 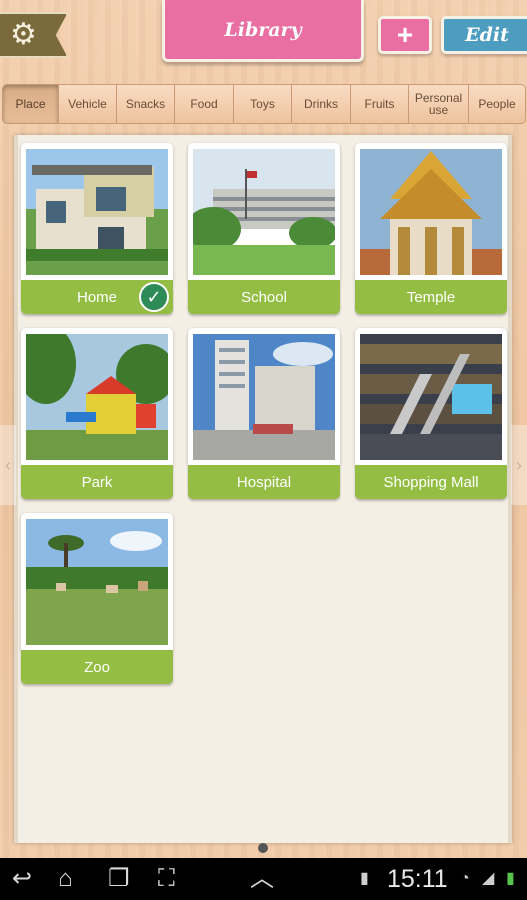 What do you see at coordinates (97, 482) in the screenshot?
I see `card-label: Park` at bounding box center [97, 482].